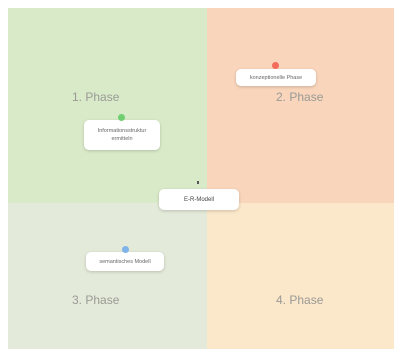  Describe the element at coordinates (300, 97) in the screenshot. I see `phase-2-label: 2. Phase` at that location.